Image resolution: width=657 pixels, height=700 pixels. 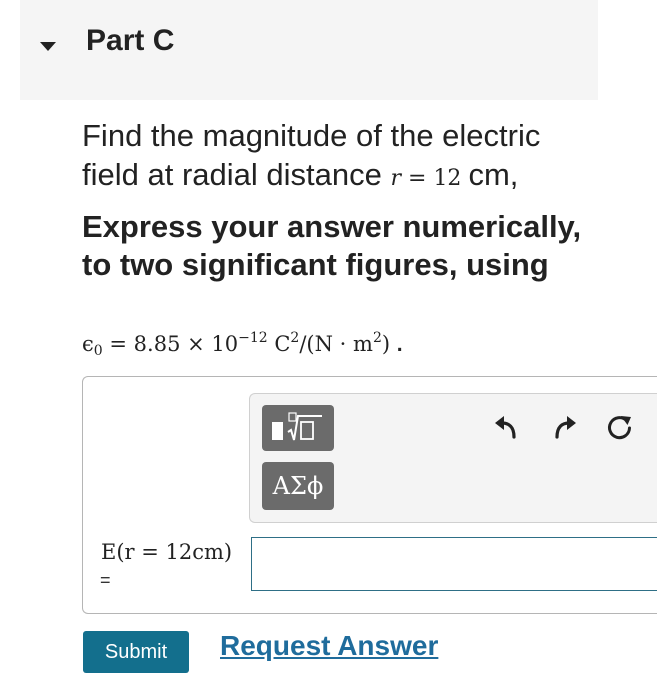 What do you see at coordinates (447, 178) in the screenshot?
I see `radius-value: 12` at bounding box center [447, 178].